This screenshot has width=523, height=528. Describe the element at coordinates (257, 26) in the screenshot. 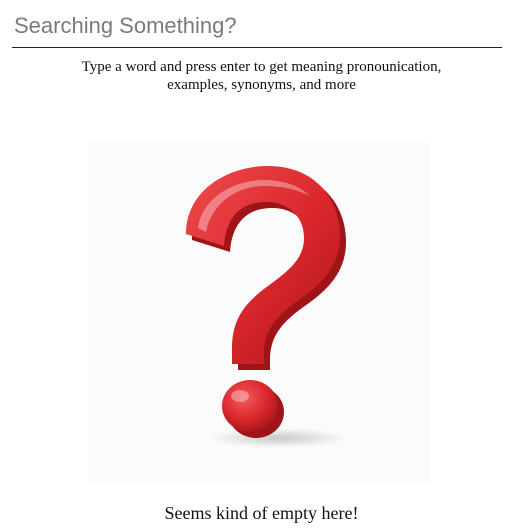

I see `search-input` at that location.